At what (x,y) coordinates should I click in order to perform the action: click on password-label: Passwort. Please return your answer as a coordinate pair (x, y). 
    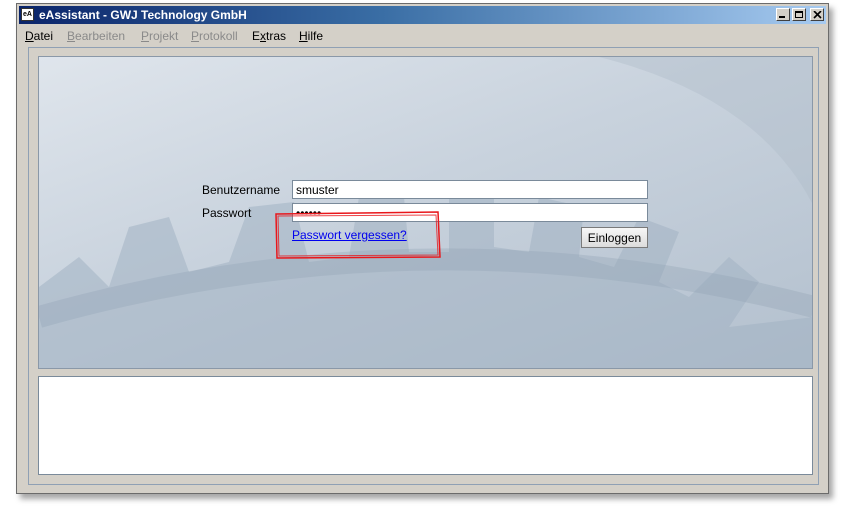
    Looking at the image, I should click on (227, 213).